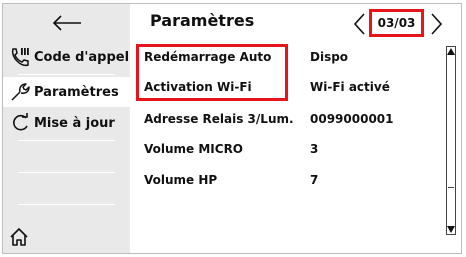 Image resolution: width=466 pixels, height=257 pixels. What do you see at coordinates (359, 24) in the screenshot?
I see `chevron-left-icon` at bounding box center [359, 24].